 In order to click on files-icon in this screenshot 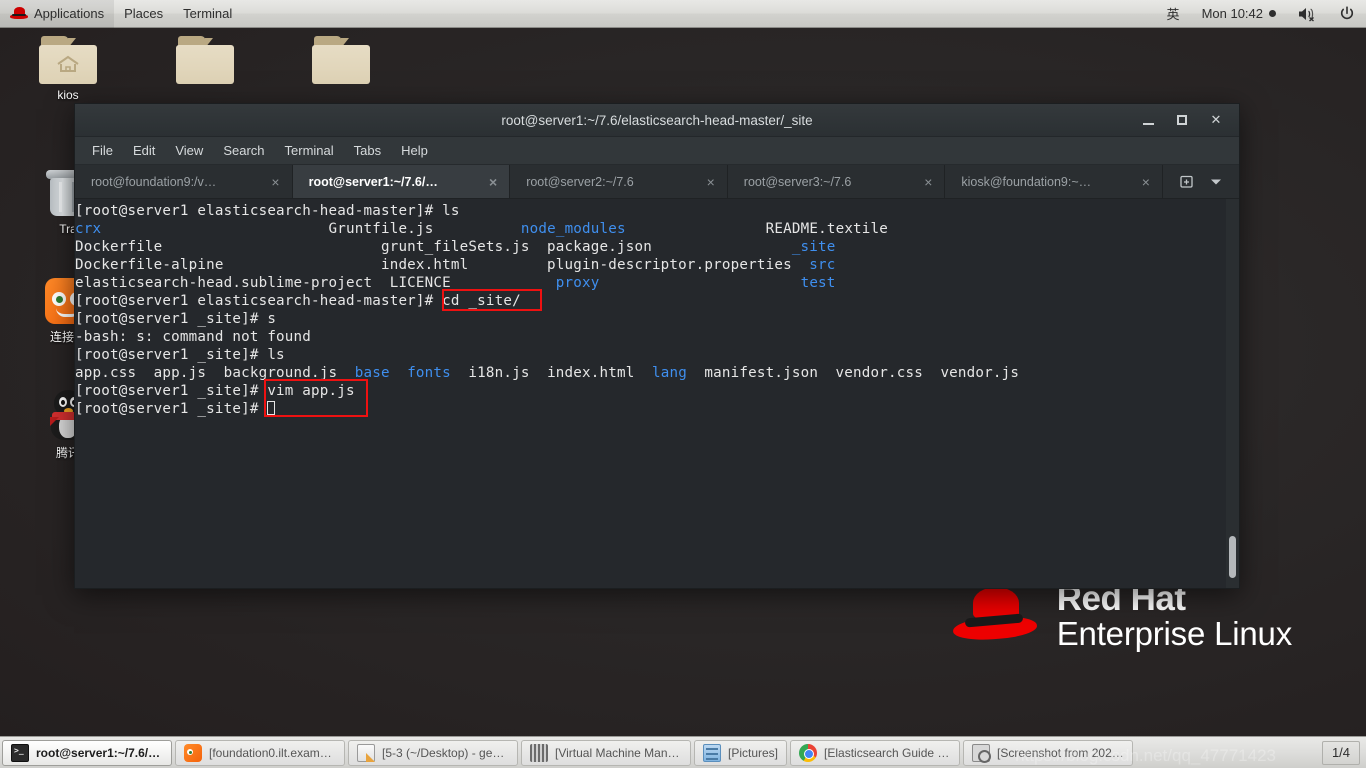, I will do `click(712, 752)`.